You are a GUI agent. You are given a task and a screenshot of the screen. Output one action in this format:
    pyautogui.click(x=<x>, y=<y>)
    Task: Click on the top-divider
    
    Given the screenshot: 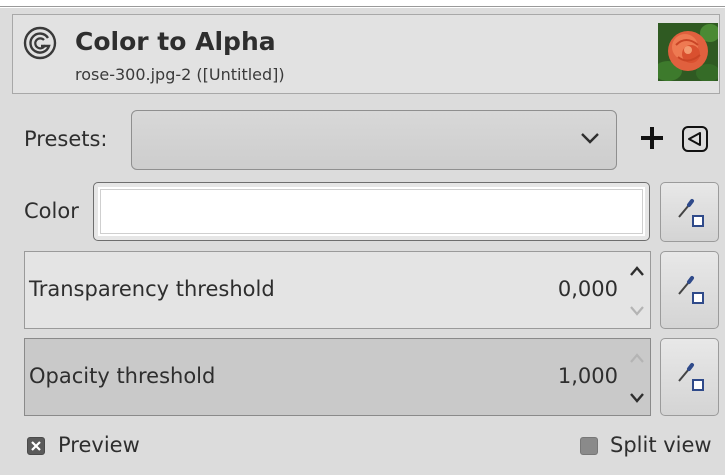 What is the action you would take?
    pyautogui.click(x=362, y=6)
    